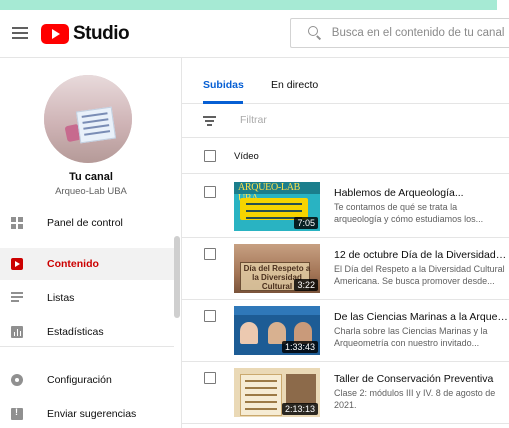 The image size is (509, 428). Describe the element at coordinates (17, 380) in the screenshot. I see `gear-icon` at that location.